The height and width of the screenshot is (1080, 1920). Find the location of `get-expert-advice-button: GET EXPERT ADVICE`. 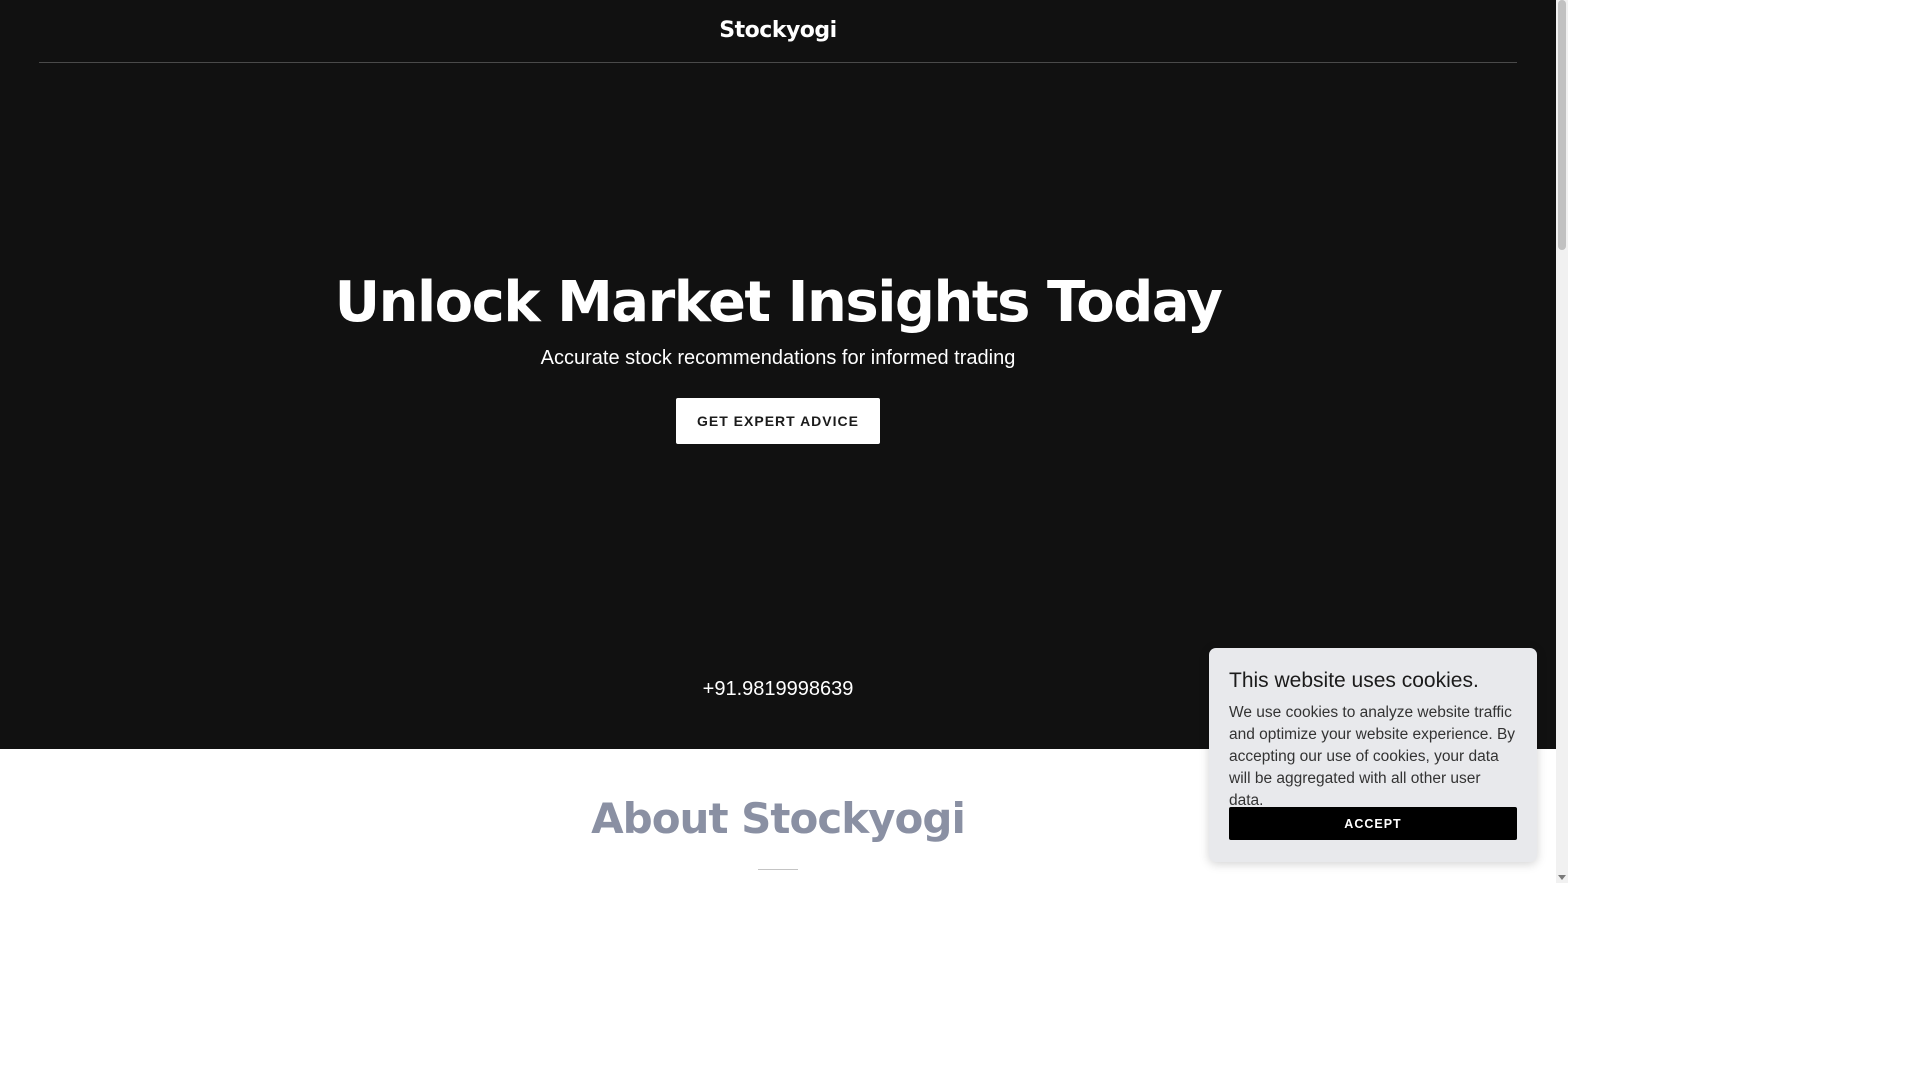

get-expert-advice-button: GET EXPERT ADVICE is located at coordinates (778, 421).